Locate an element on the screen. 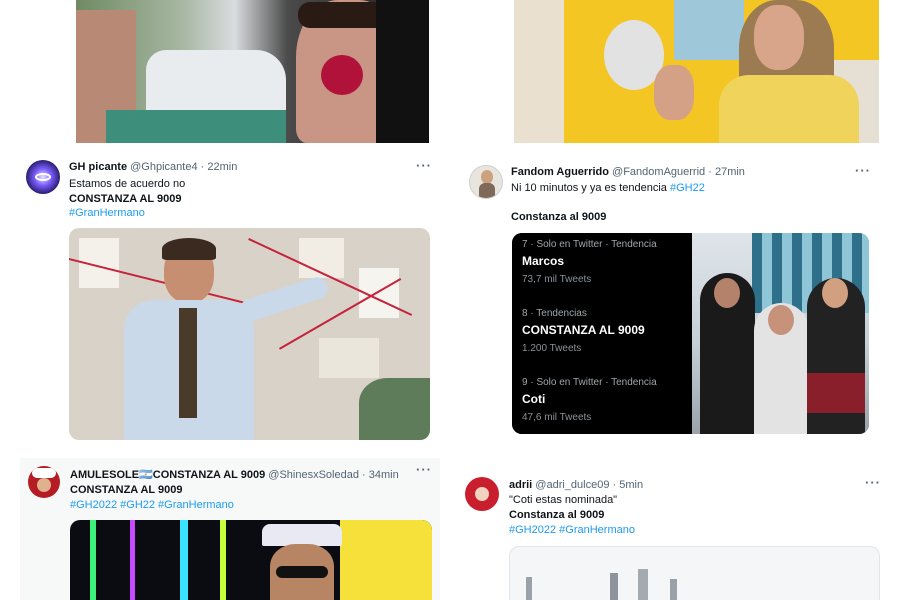  santa-hat-shape is located at coordinates (44, 473).